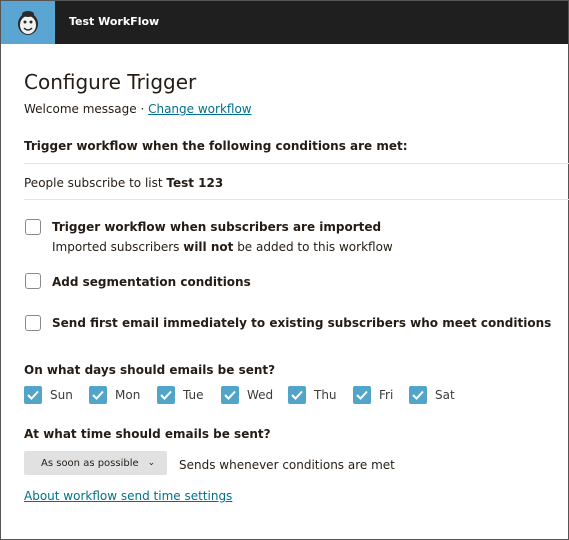  Describe the element at coordinates (325, 395) in the screenshot. I see `day-label: Thu` at that location.